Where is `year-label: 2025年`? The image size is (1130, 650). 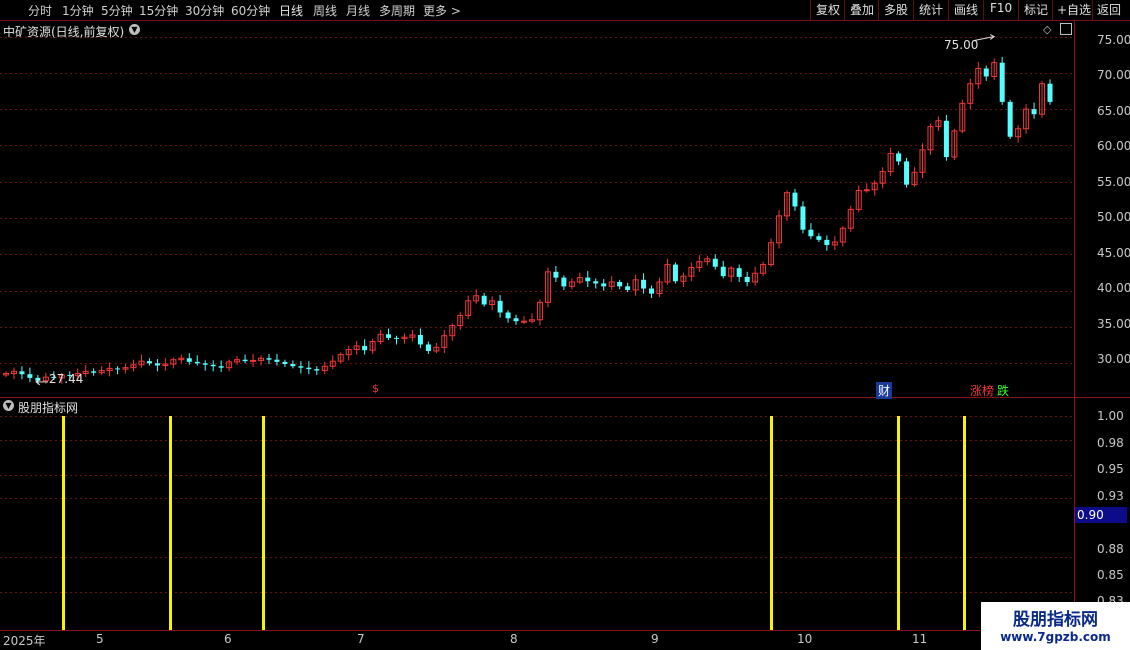 year-label: 2025年 is located at coordinates (24, 641).